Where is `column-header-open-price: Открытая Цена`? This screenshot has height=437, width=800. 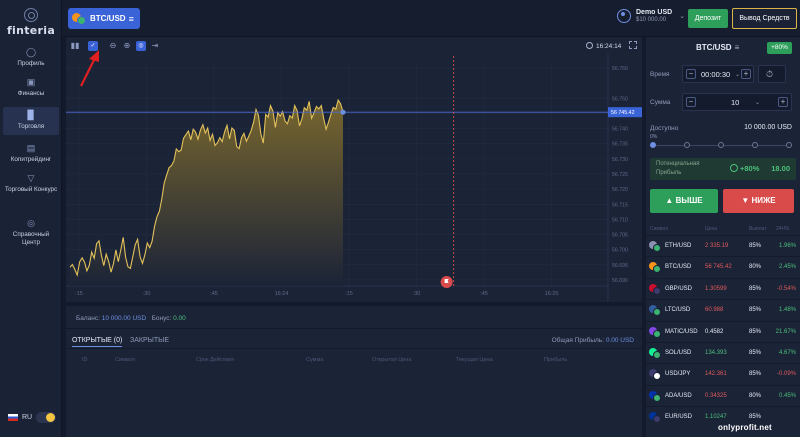
column-header-open-price: Открытая Цена is located at coordinates (392, 360).